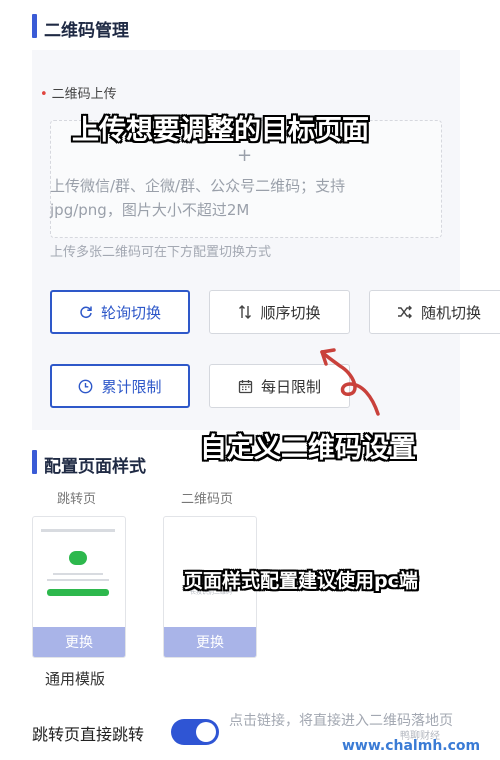  I want to click on upload-field-label: • 二维码上传, so click(78, 92).